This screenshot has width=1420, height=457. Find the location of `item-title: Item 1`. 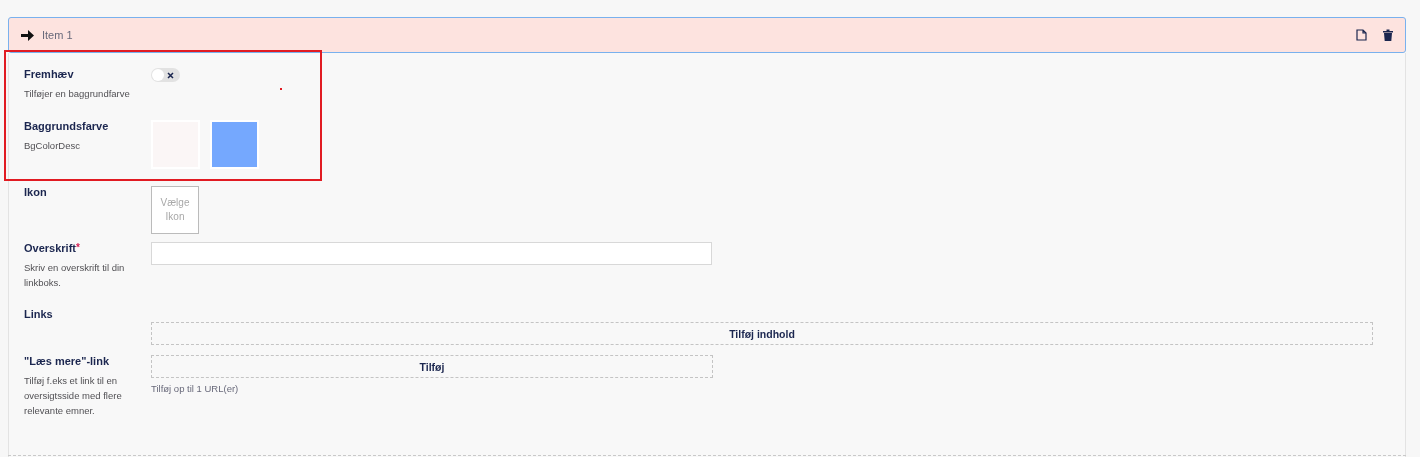

item-title: Item 1 is located at coordinates (58, 35).